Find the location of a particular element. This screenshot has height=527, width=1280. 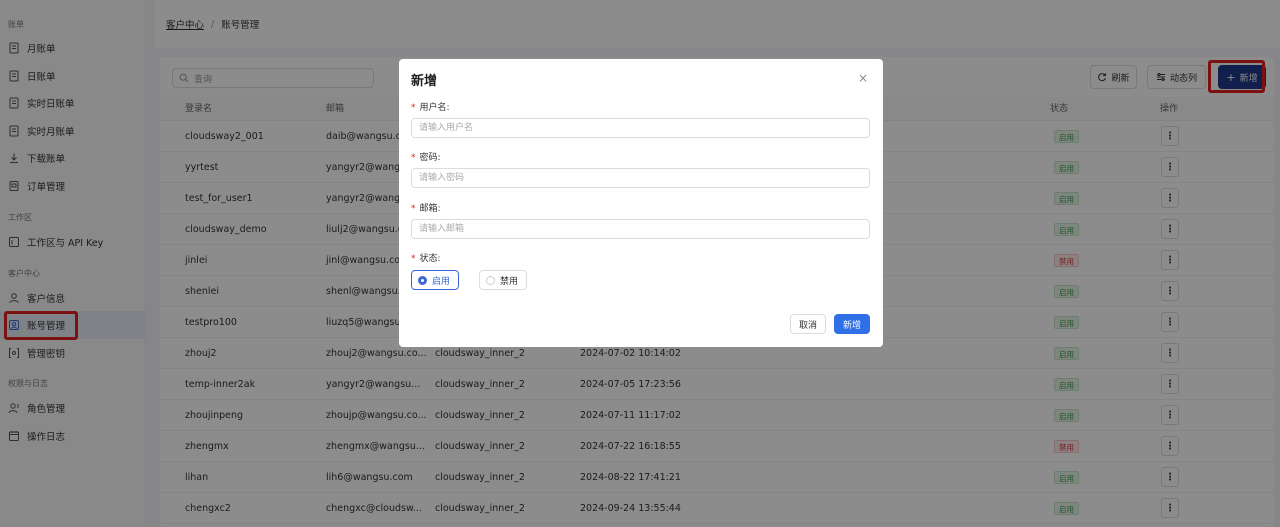

username-input is located at coordinates (640, 128).